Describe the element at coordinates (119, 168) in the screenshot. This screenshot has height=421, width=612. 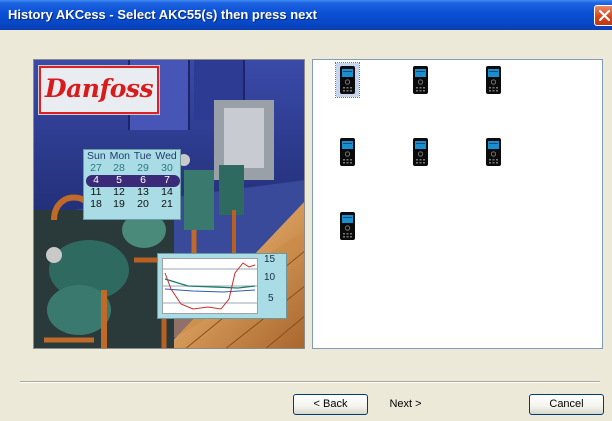
I see `calendar-day: 28` at that location.